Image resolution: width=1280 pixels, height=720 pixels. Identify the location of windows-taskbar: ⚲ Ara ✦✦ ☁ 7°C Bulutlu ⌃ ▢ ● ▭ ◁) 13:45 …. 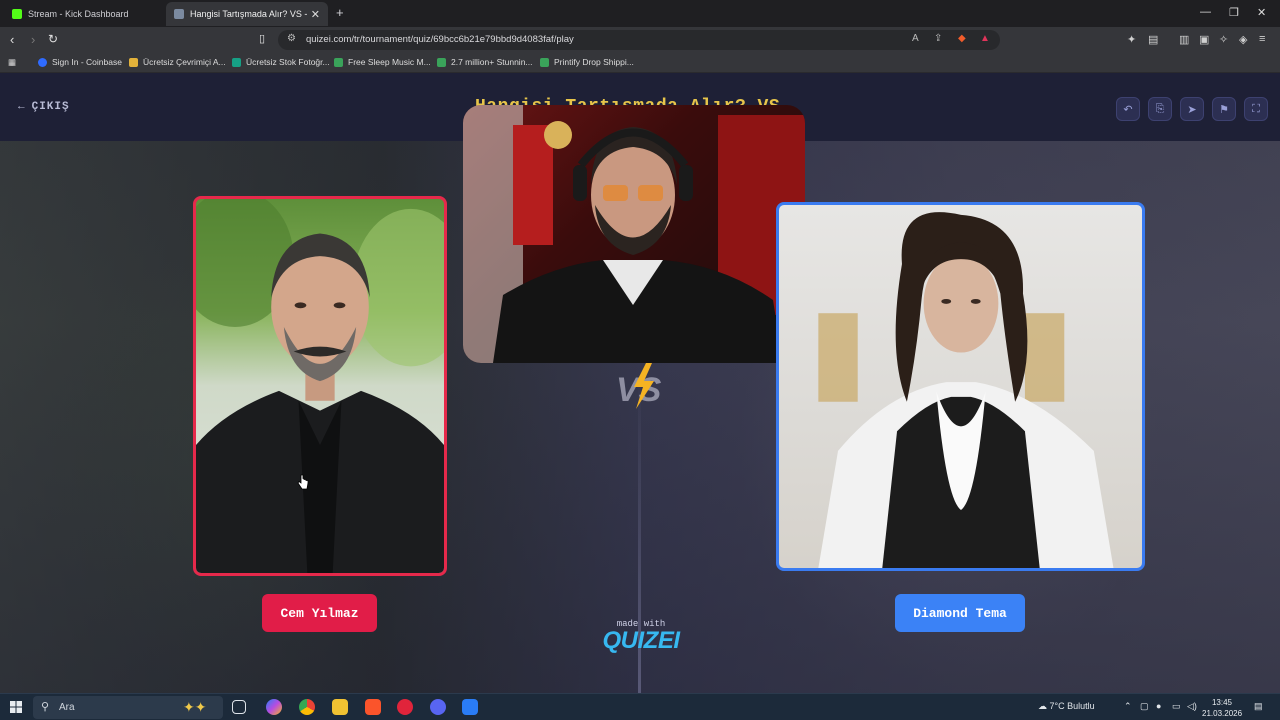
(640, 706).